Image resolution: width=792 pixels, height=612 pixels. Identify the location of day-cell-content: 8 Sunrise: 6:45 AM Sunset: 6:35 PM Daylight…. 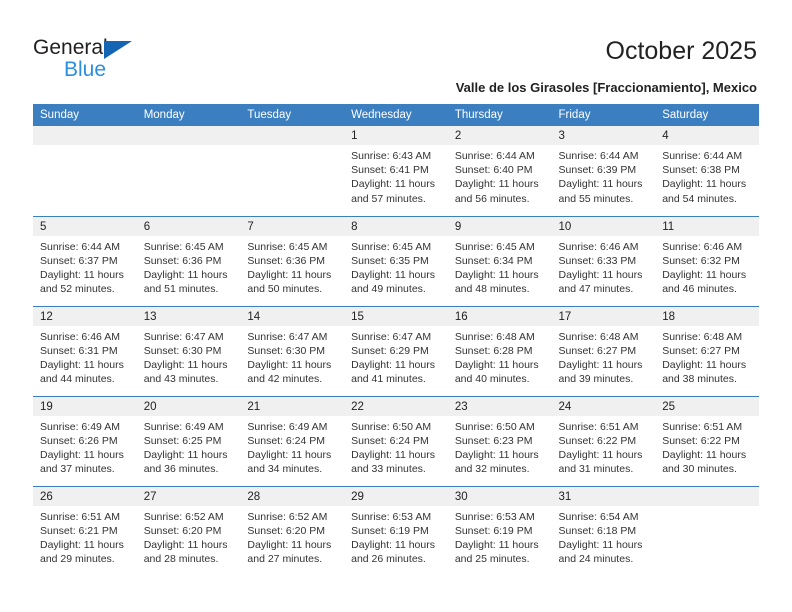
(396, 261).